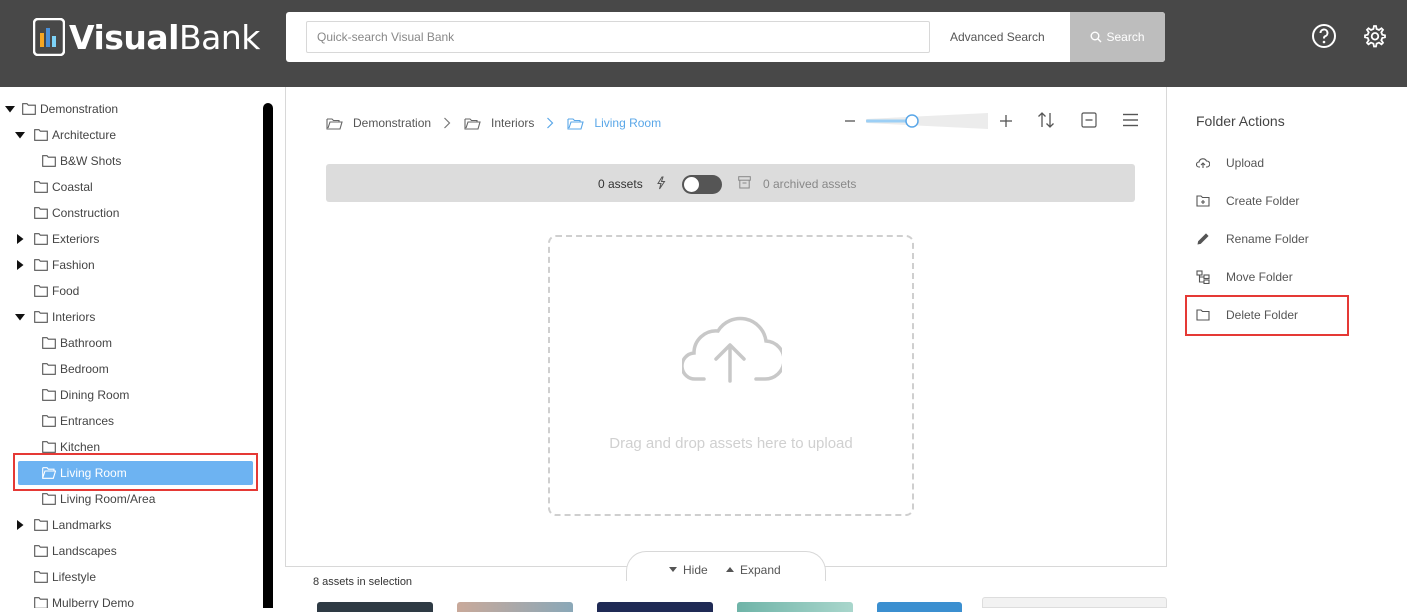 The image size is (1407, 612). I want to click on sidebar-item-label: Living Room/Area, so click(108, 499).